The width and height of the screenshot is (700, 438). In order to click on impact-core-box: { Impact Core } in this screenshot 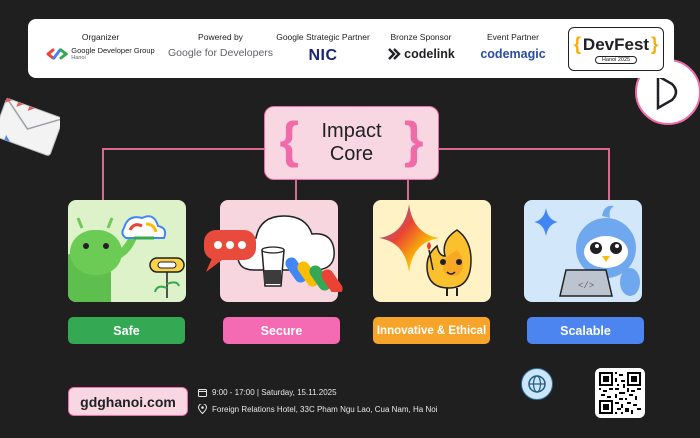, I will do `click(351, 143)`.